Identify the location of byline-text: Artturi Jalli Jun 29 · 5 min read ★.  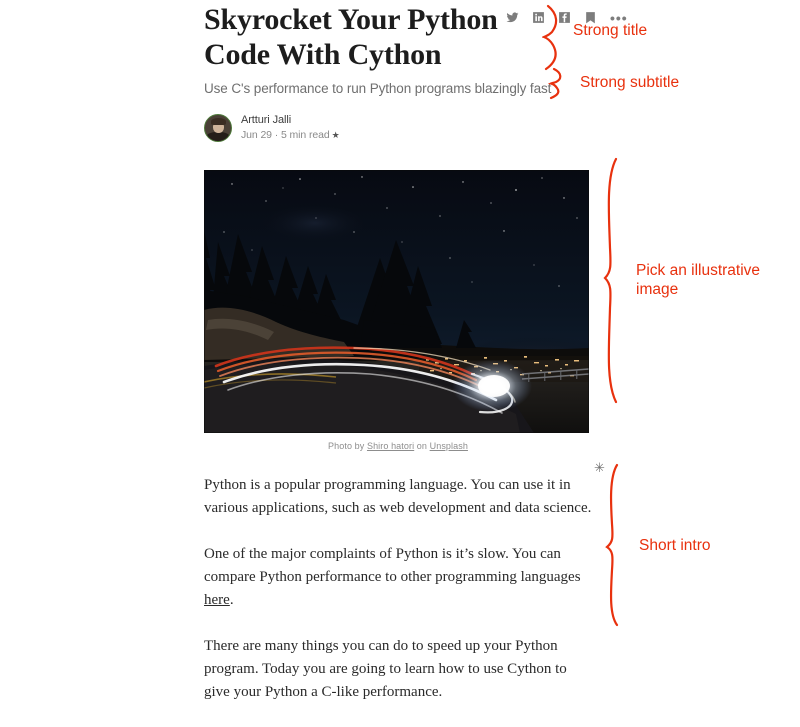
(290, 128).